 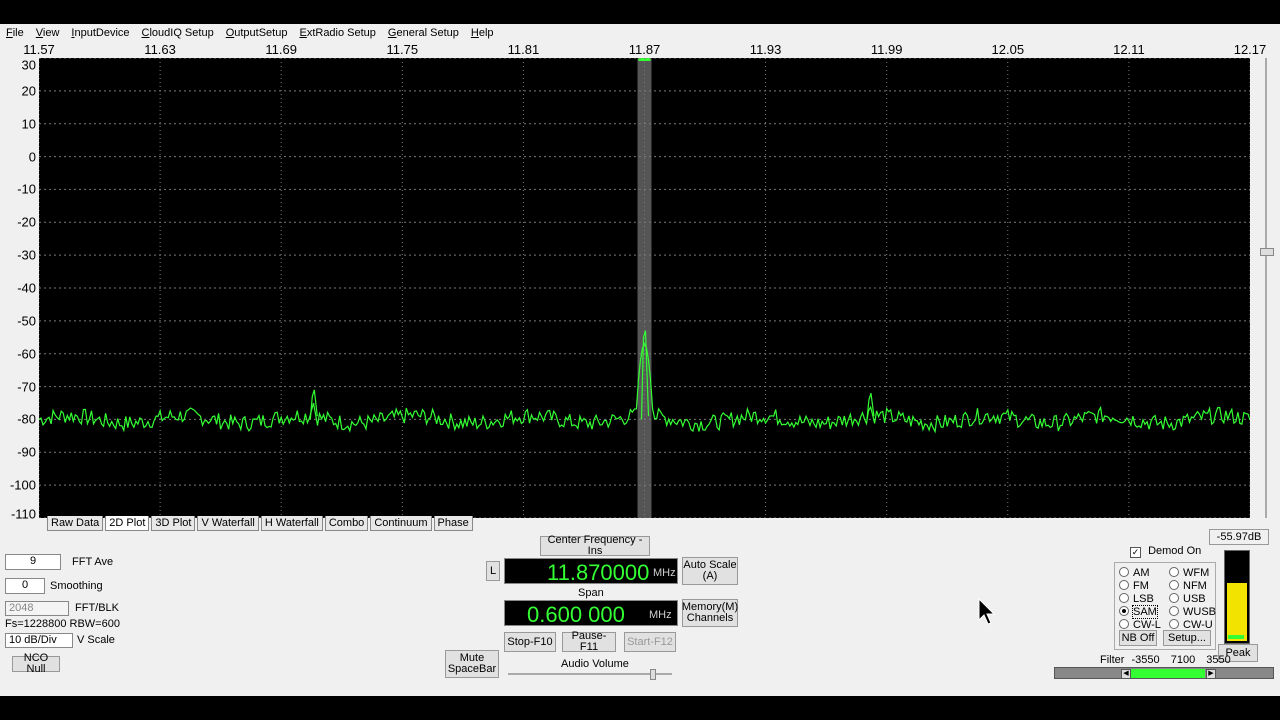 I want to click on pause-button: Pause-F11, so click(x=589, y=642).